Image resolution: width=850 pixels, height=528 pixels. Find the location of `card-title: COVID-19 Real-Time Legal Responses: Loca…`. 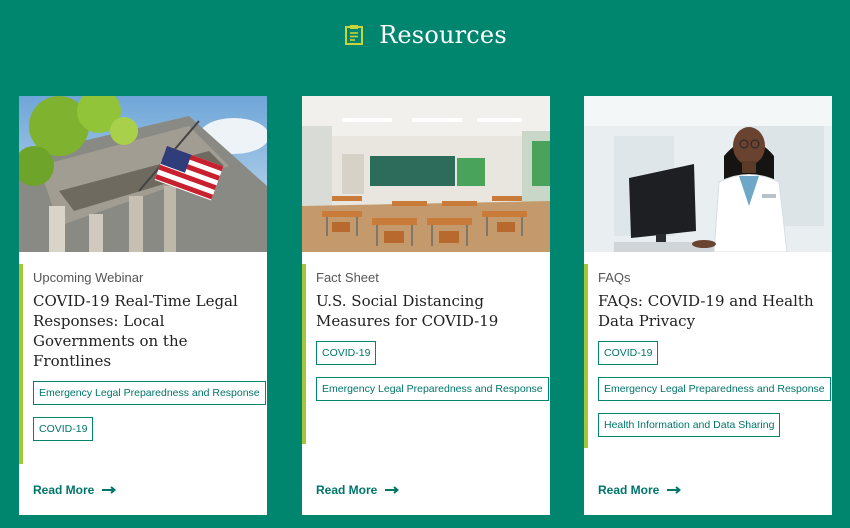

card-title: COVID-19 Real-Time Legal Responses: Loca… is located at coordinates (144, 331).